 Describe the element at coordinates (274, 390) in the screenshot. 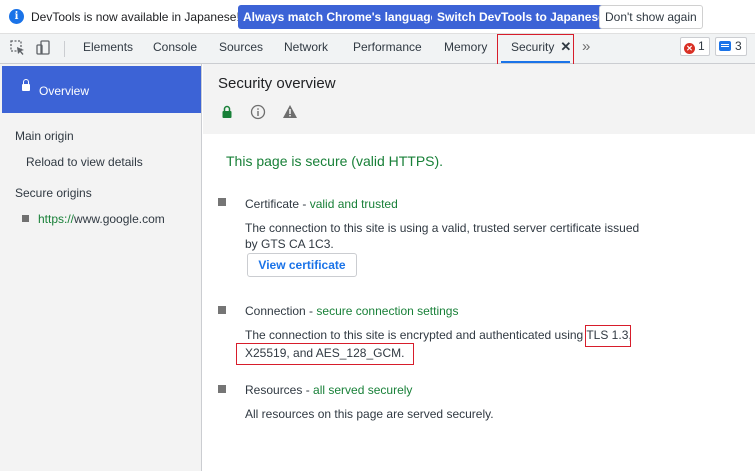

I see `resources-label: Resources` at that location.